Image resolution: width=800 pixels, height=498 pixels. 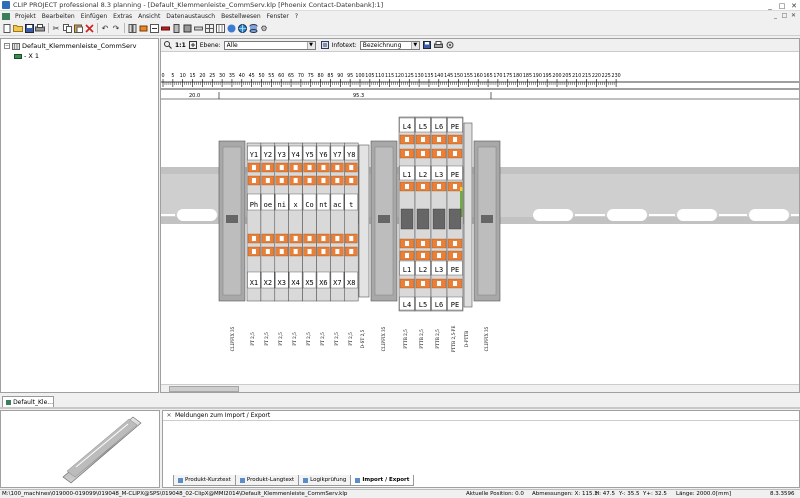 What do you see at coordinates (79, 46) in the screenshot?
I see `tree-node-root: − Default_Klemmenleiste_CommServ` at bounding box center [79, 46].